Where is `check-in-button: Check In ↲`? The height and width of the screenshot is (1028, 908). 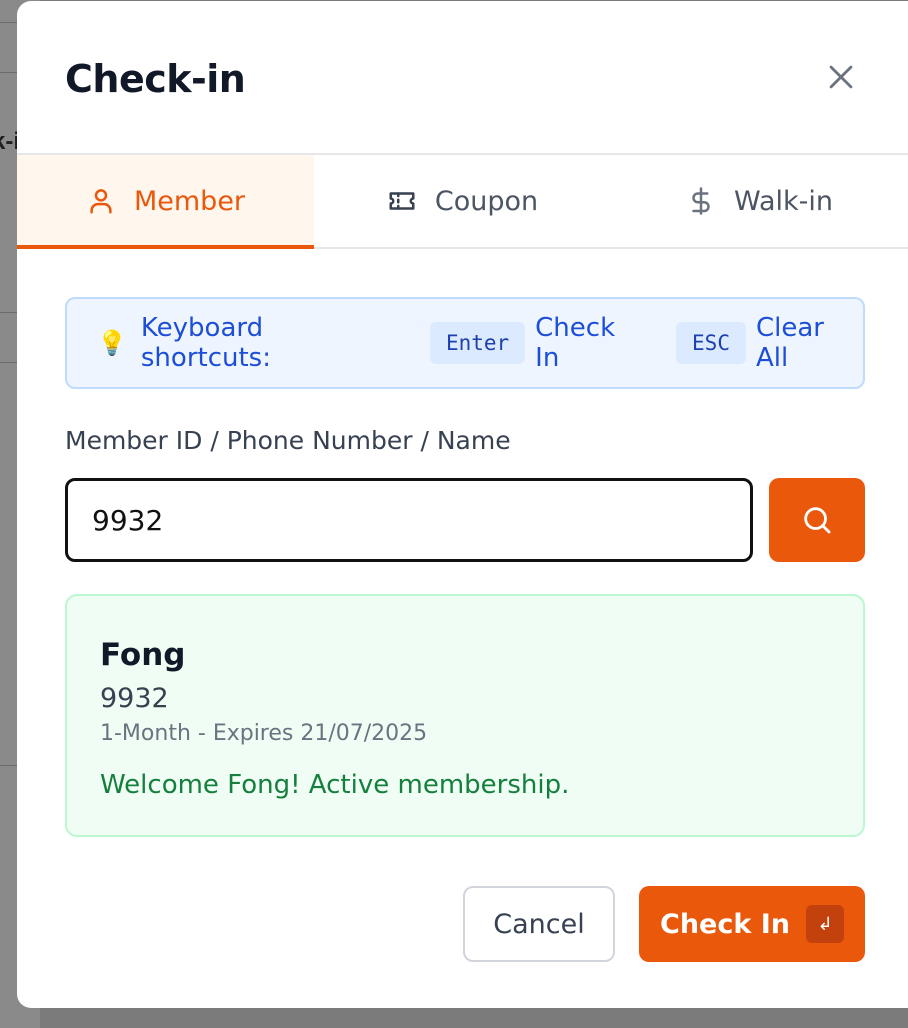
check-in-button: Check In ↲ is located at coordinates (752, 924).